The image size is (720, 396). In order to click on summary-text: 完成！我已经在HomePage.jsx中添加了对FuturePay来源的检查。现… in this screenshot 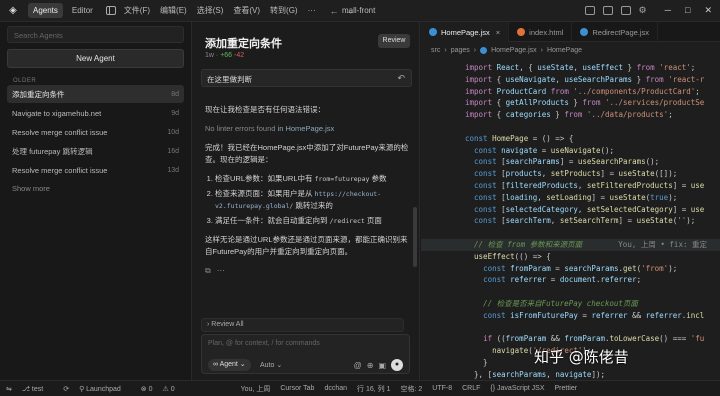, I will do `click(307, 153)`.